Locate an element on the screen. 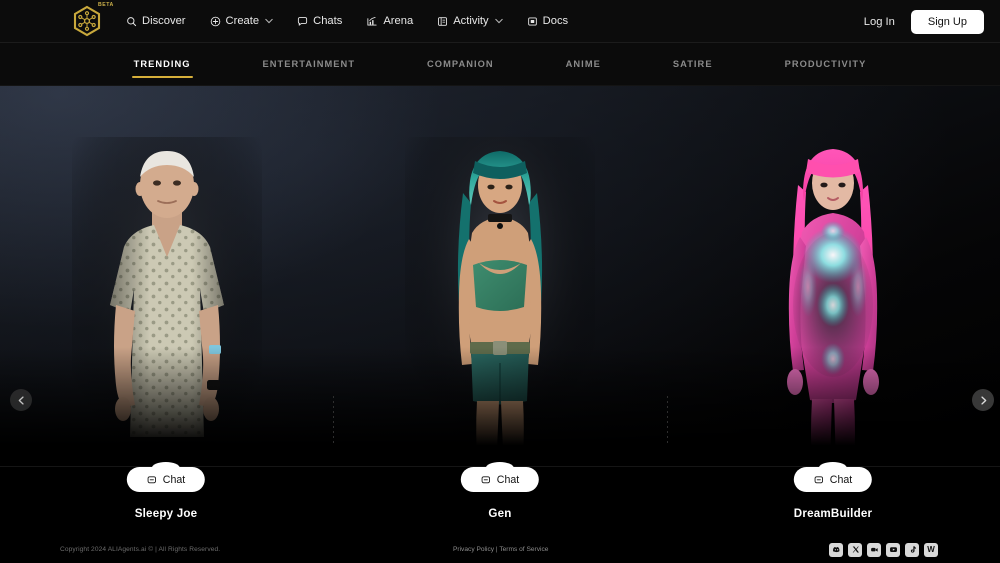  nav-item-chats: Chats is located at coordinates (319, 21).